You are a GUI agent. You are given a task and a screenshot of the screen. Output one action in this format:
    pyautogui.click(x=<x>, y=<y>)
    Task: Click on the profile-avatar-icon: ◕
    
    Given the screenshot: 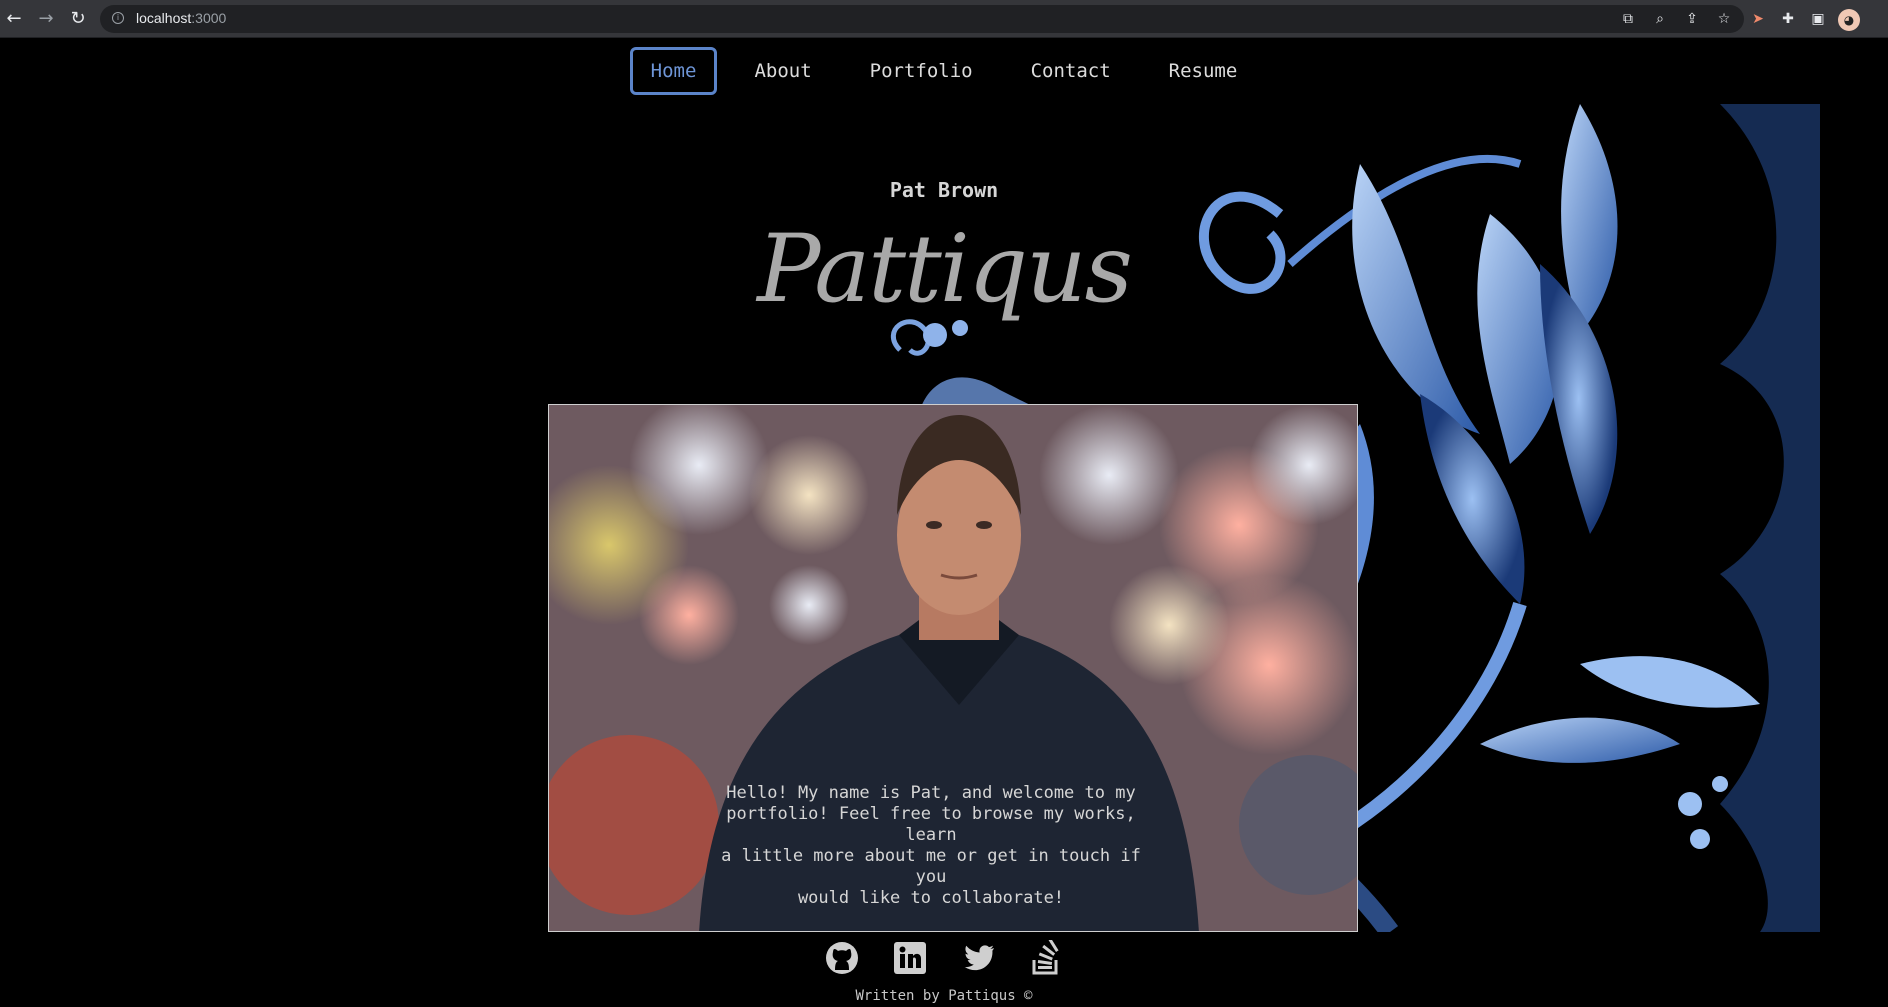 What is the action you would take?
    pyautogui.click(x=1849, y=20)
    